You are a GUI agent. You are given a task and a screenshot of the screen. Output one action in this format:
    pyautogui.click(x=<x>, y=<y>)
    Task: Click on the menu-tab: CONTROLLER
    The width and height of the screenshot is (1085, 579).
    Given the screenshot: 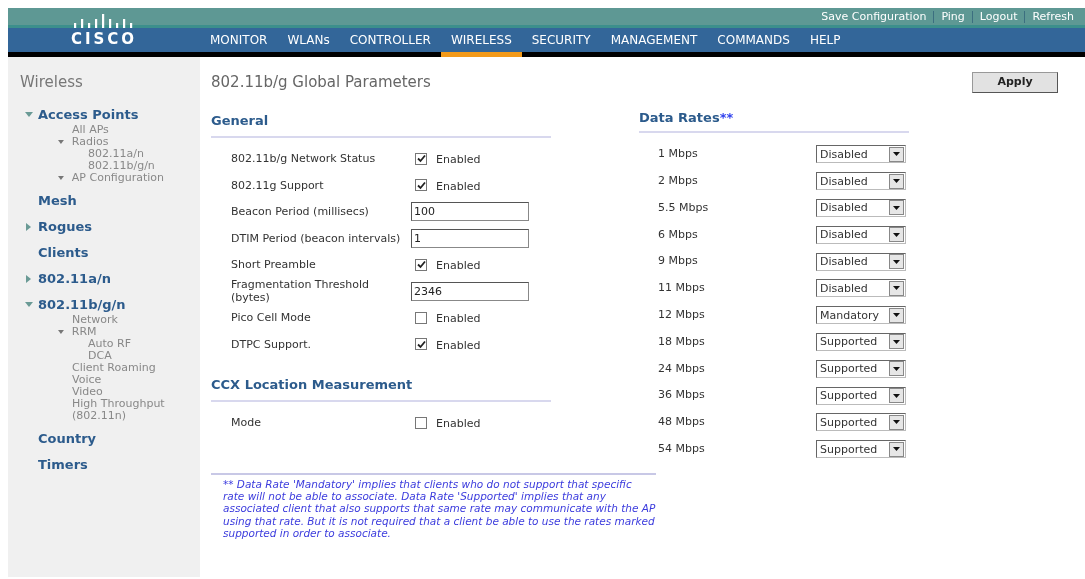 What is the action you would take?
    pyautogui.click(x=390, y=44)
    